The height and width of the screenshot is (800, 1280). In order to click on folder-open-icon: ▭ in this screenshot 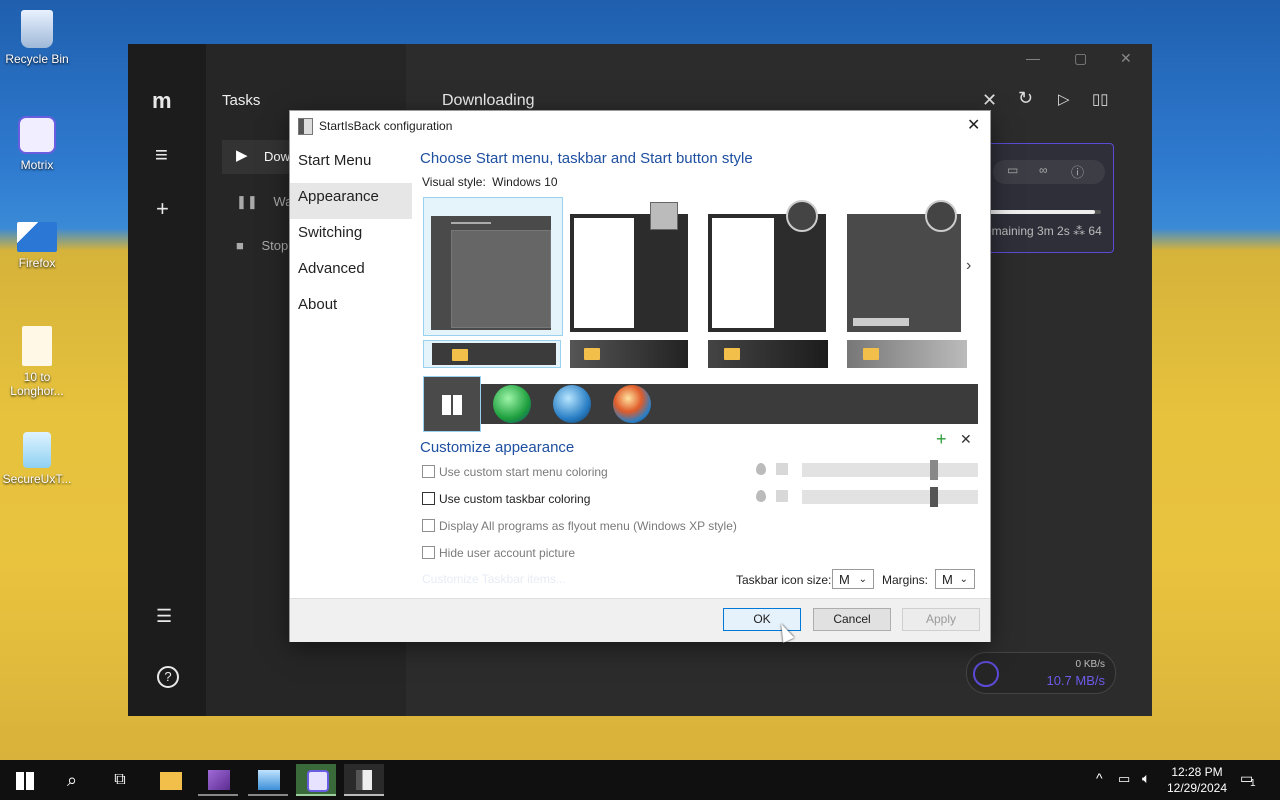, I will do `click(1012, 170)`.